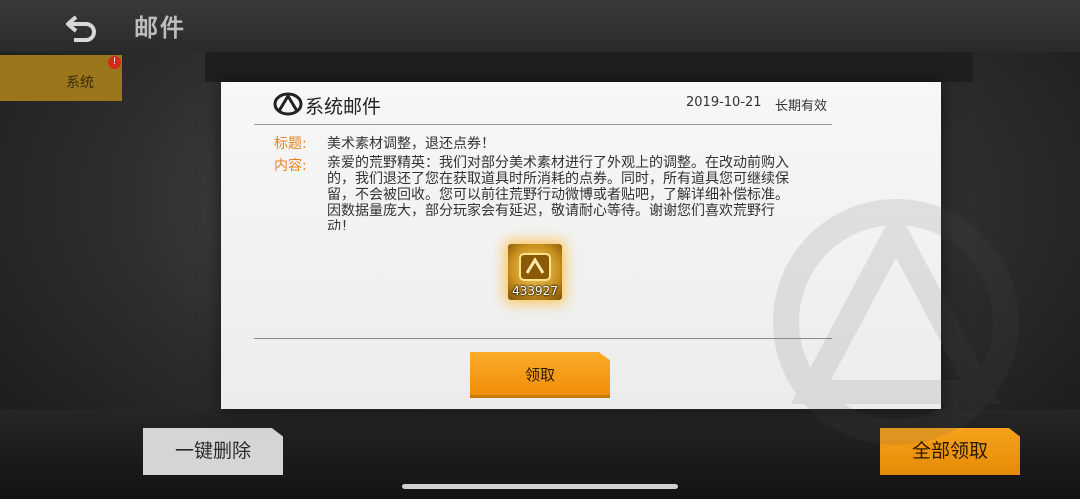 The image size is (1080, 499). What do you see at coordinates (589, 67) in the screenshot?
I see `mail-list` at bounding box center [589, 67].